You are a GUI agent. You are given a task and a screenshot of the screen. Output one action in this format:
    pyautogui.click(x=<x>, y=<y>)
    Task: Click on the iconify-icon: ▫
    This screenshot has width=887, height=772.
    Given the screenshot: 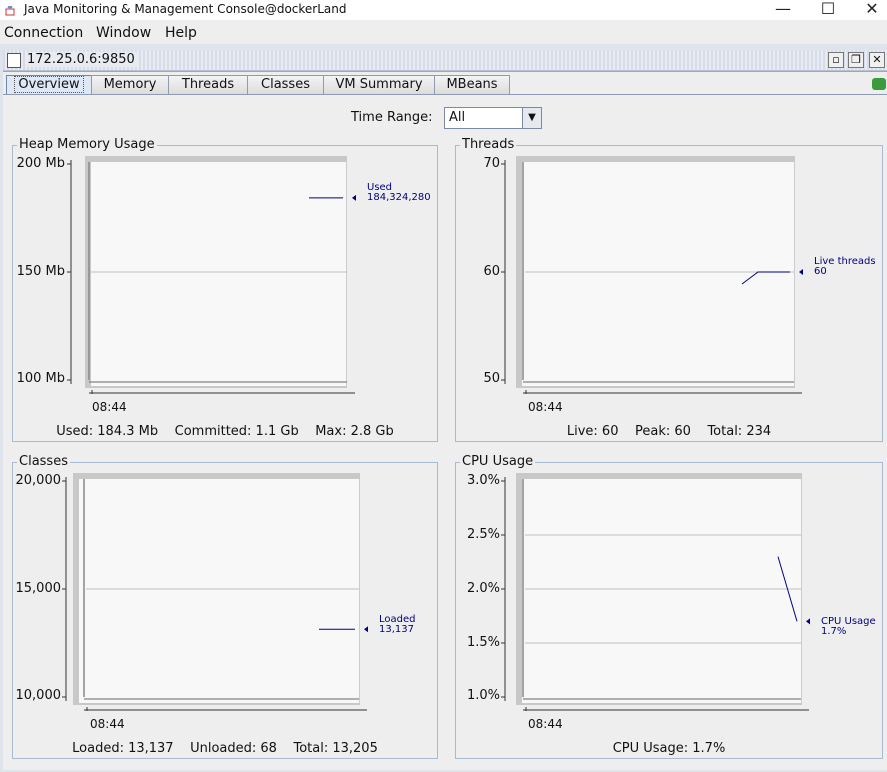 What is the action you would take?
    pyautogui.click(x=836, y=60)
    